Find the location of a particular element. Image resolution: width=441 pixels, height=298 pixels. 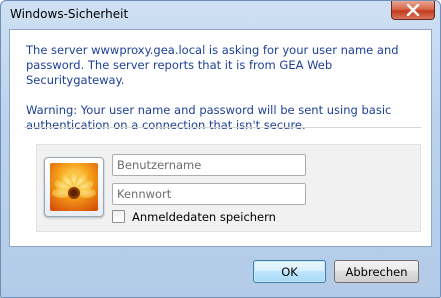

password-field is located at coordinates (209, 194).